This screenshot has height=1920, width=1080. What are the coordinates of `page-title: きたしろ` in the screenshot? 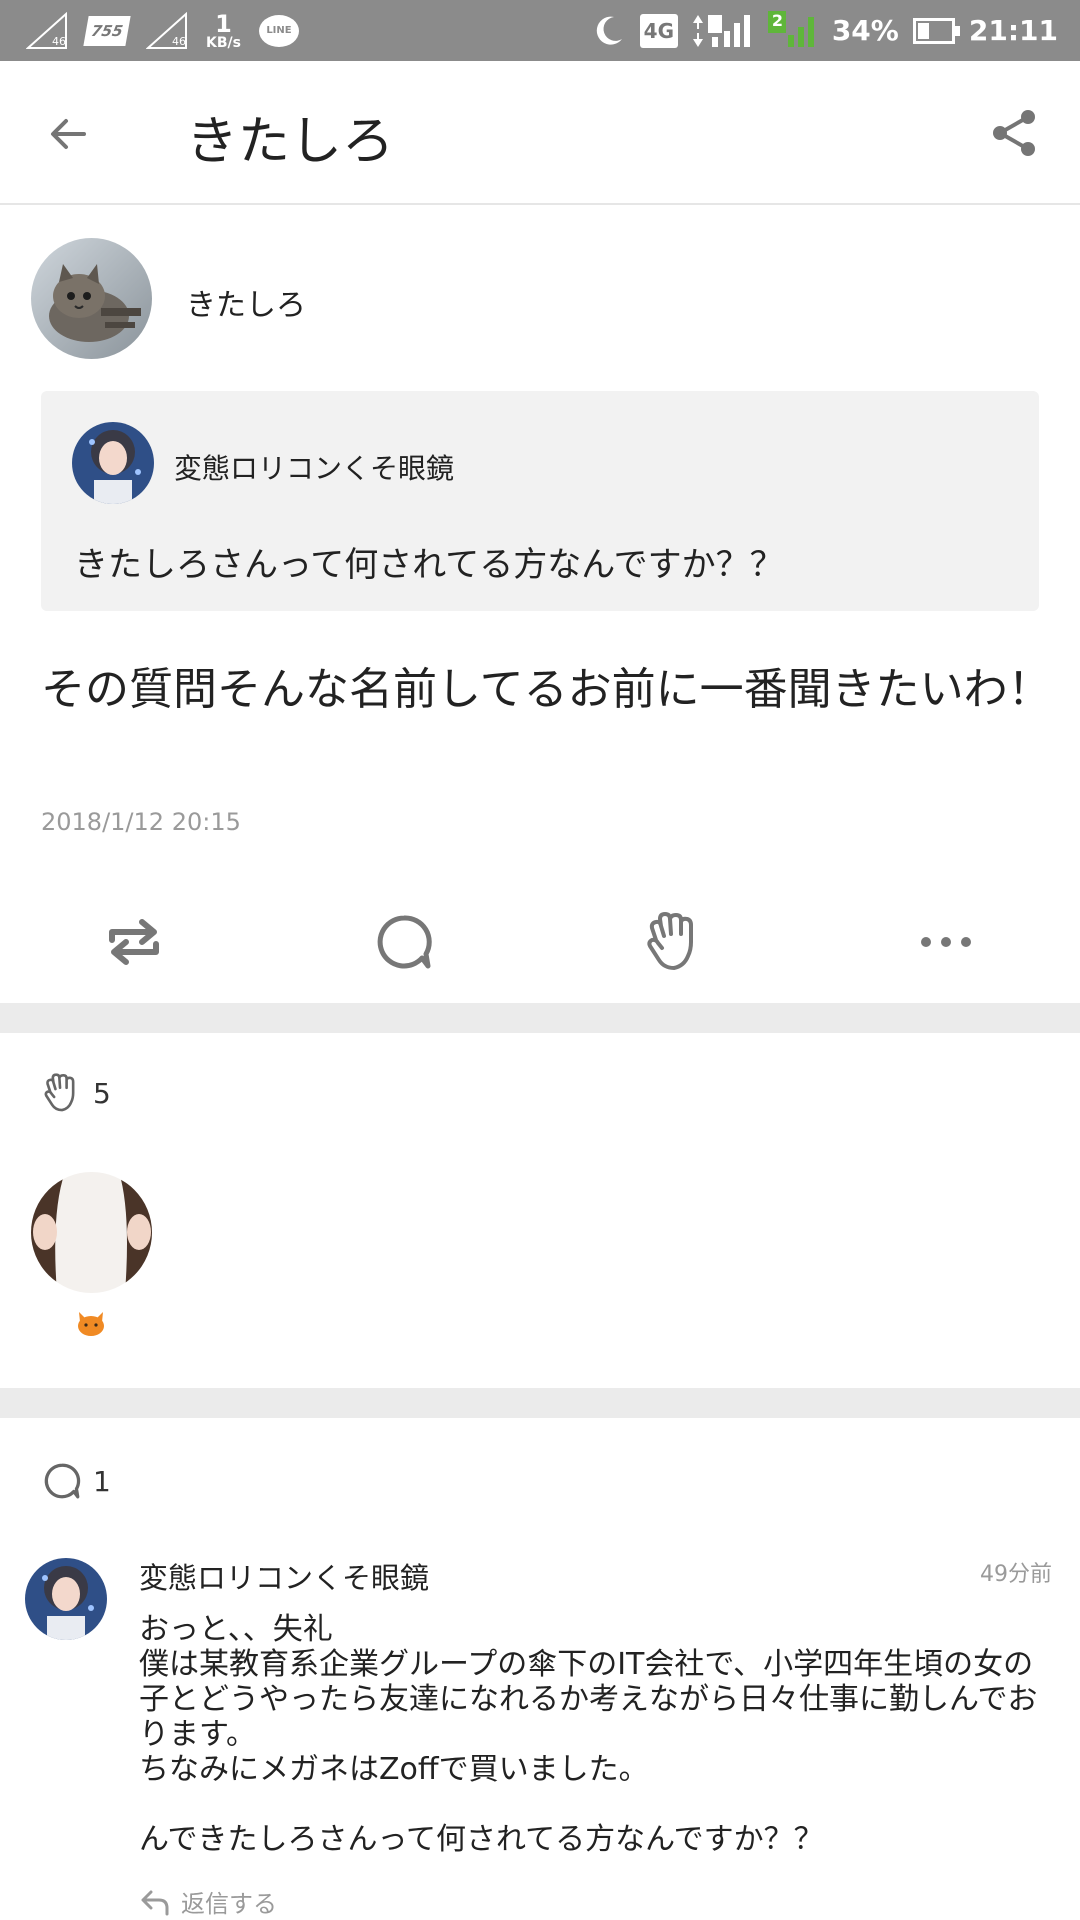 It's located at (290, 142).